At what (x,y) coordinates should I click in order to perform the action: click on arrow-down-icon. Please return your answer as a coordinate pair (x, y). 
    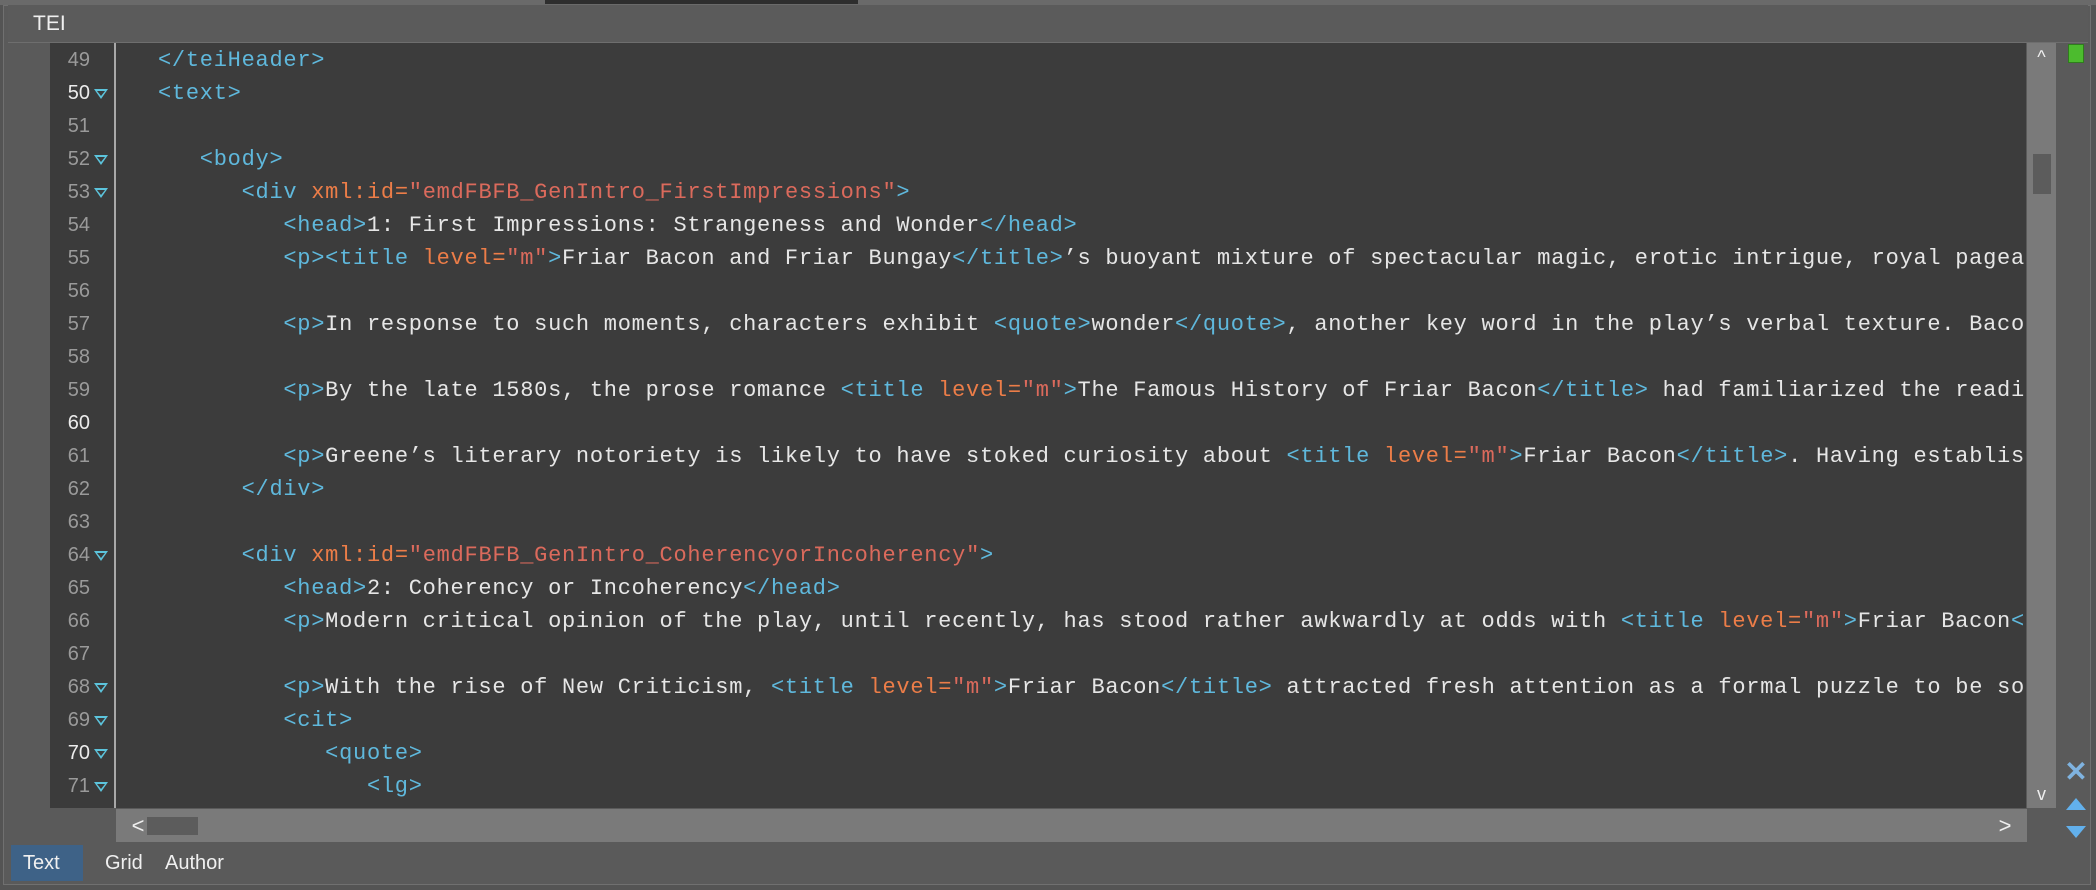
    Looking at the image, I should click on (2076, 832).